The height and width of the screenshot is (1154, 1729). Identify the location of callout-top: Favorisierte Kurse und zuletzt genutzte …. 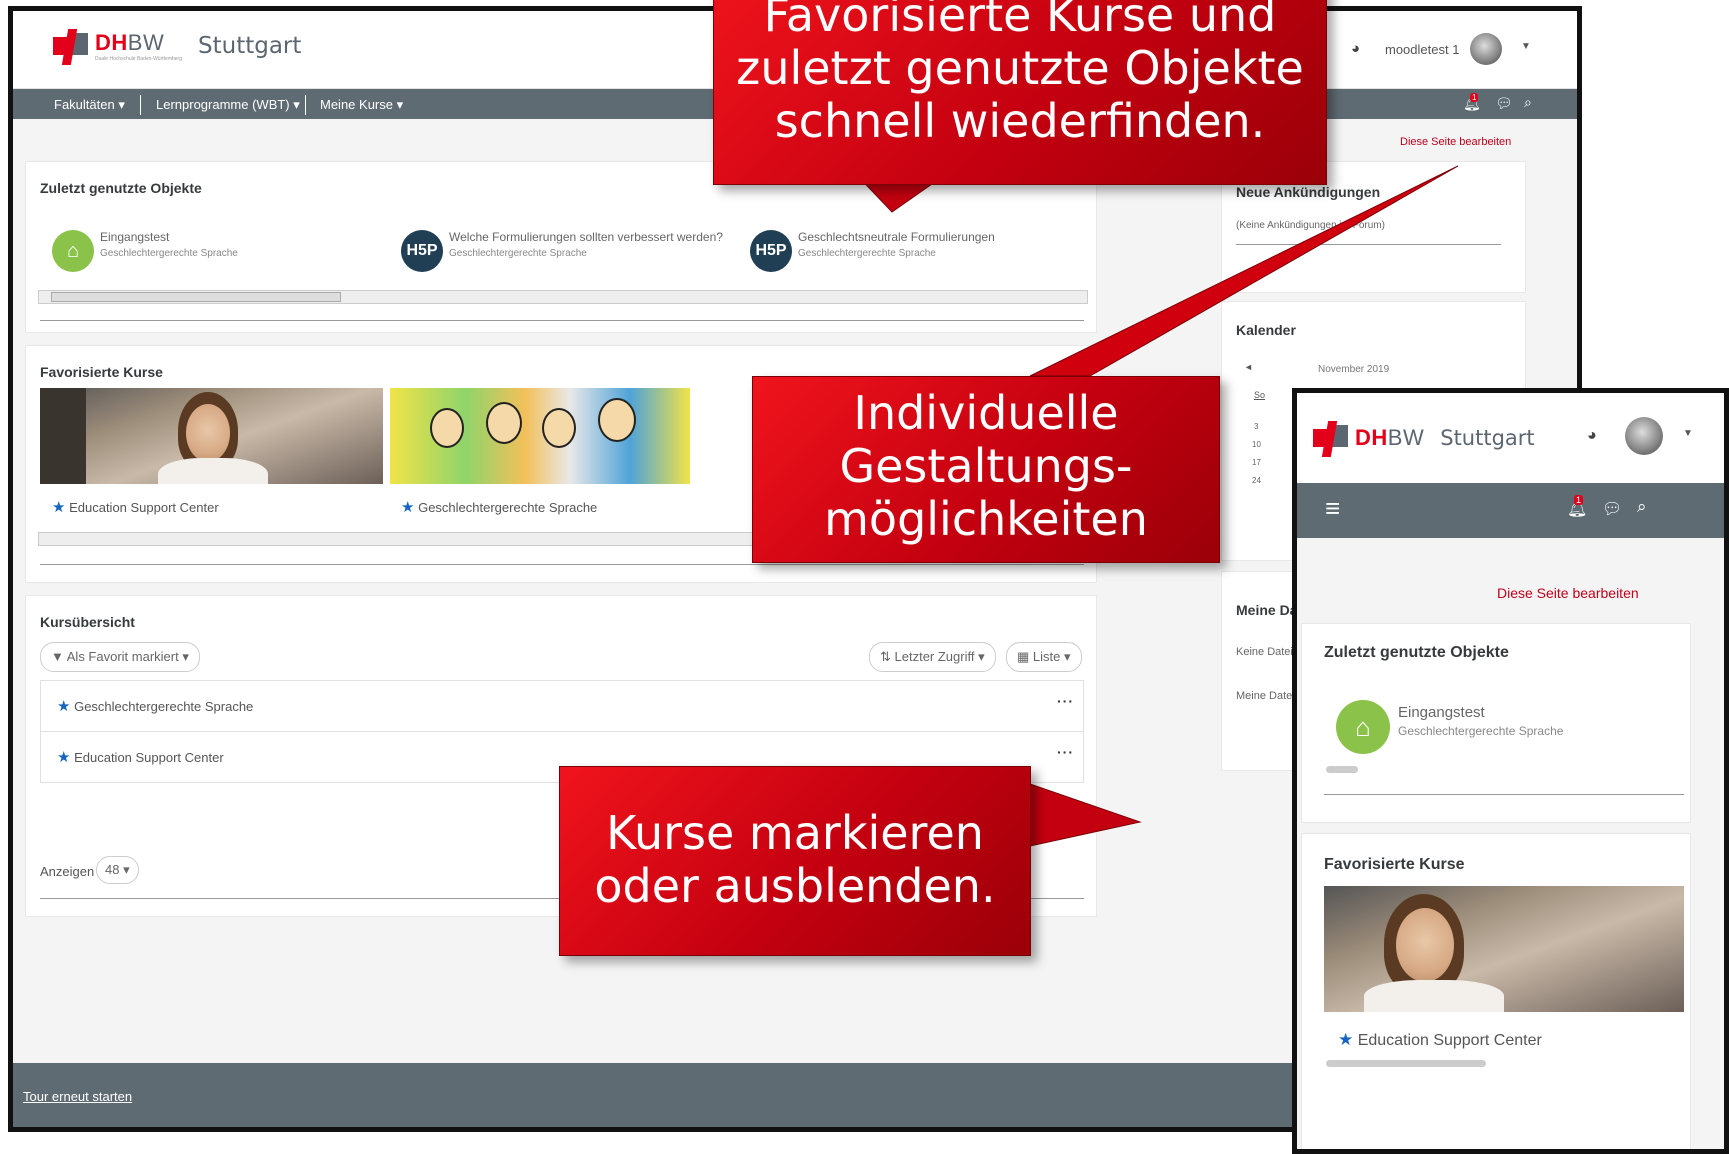
(1020, 92).